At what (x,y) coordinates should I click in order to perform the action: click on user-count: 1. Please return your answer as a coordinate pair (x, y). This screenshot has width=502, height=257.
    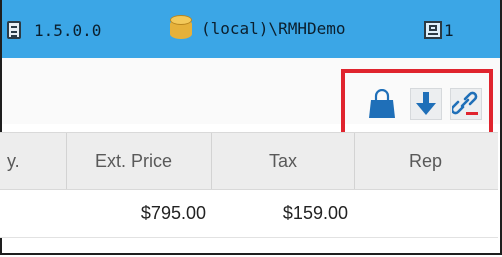
    Looking at the image, I should click on (449, 30).